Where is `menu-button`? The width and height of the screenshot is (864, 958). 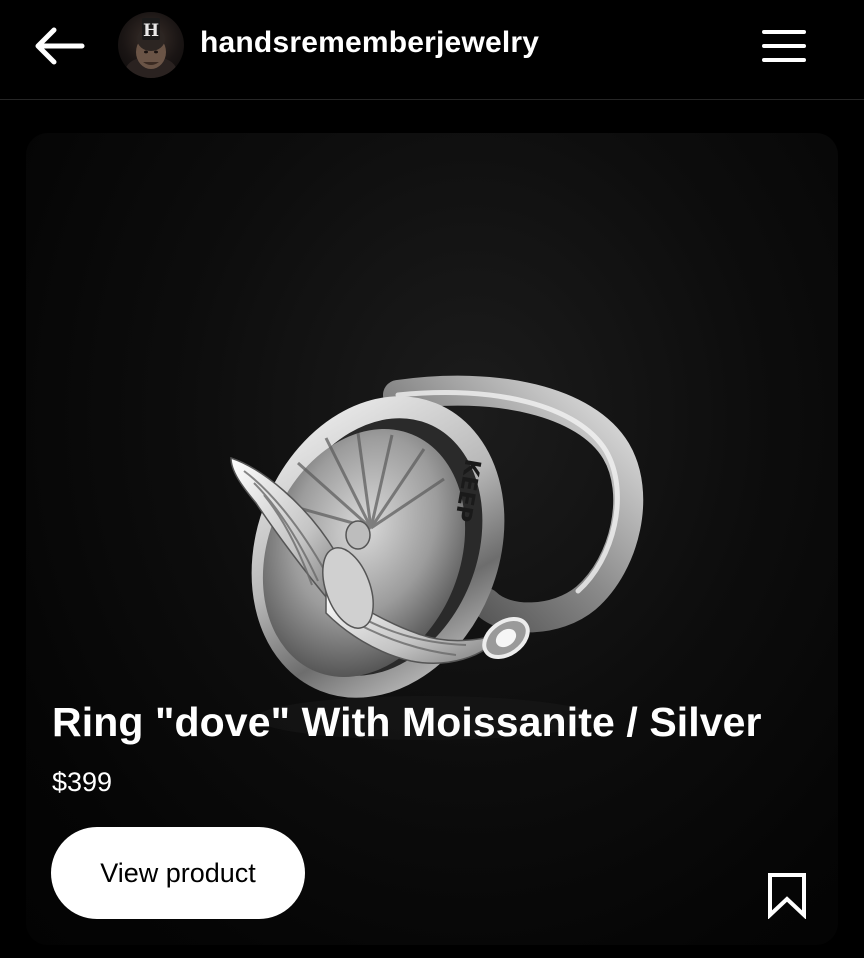 menu-button is located at coordinates (784, 46).